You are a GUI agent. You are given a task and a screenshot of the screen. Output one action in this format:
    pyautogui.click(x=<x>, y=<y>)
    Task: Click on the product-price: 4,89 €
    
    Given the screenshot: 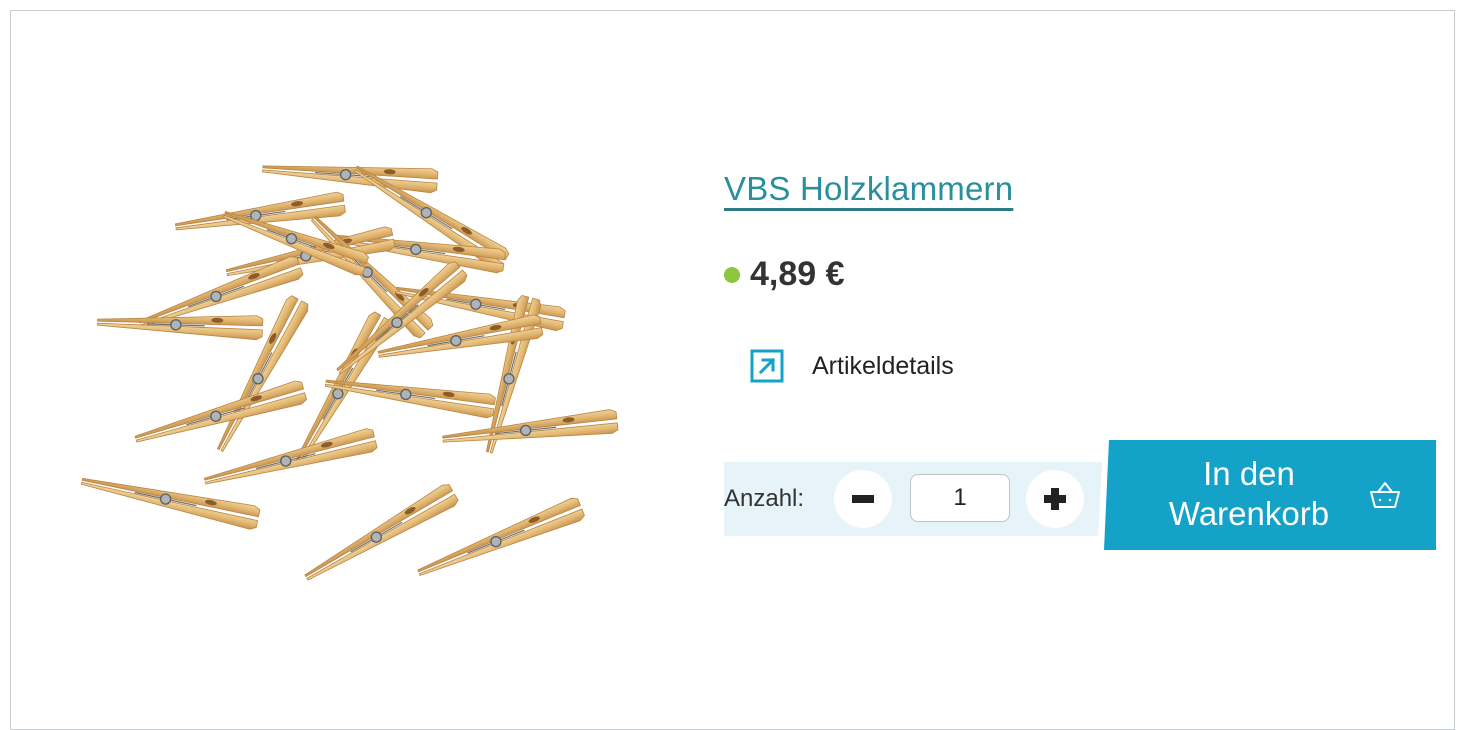 What is the action you would take?
    pyautogui.click(x=797, y=274)
    